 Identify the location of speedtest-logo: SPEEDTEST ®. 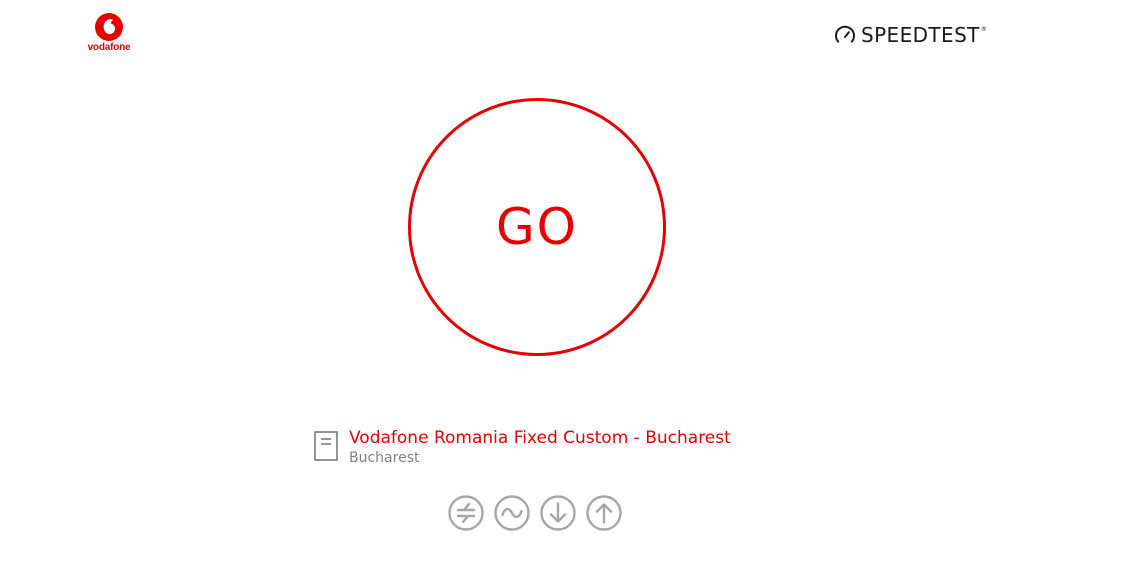
(910, 35).